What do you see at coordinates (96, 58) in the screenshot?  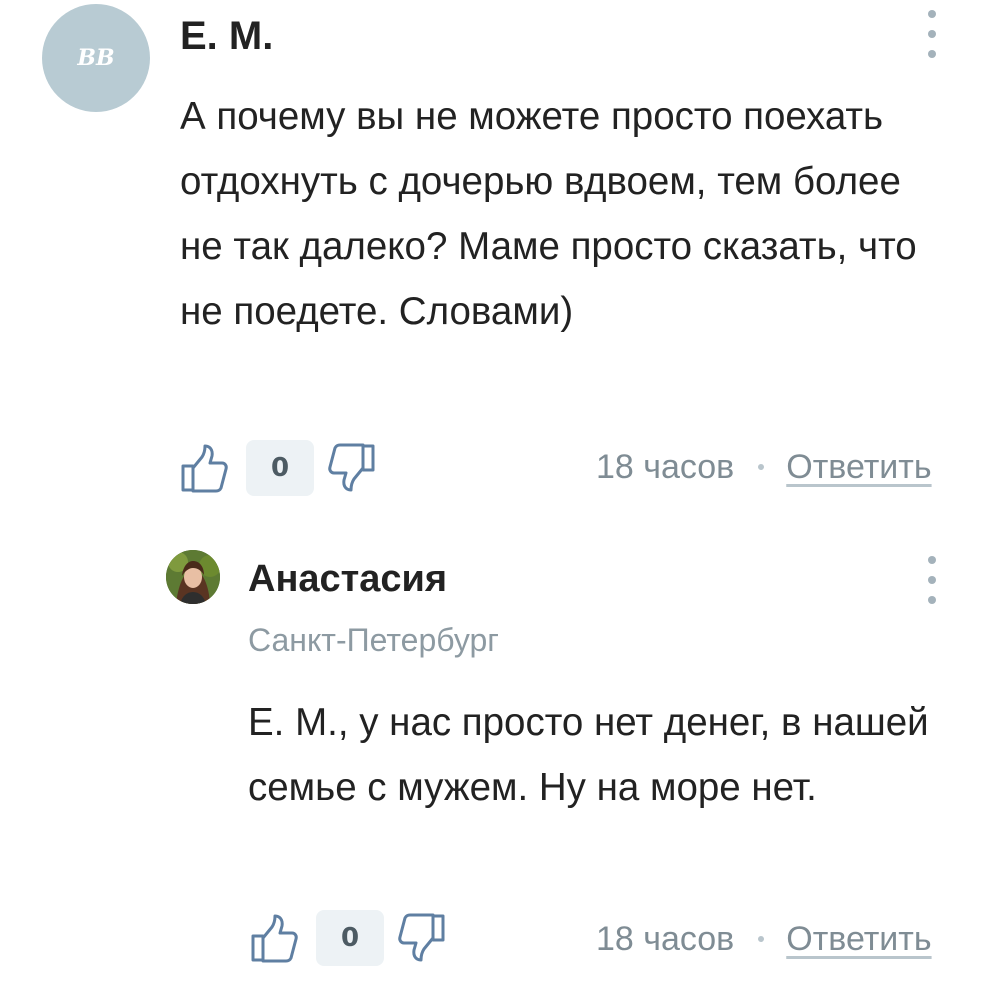 I see `avatar: ВВ` at bounding box center [96, 58].